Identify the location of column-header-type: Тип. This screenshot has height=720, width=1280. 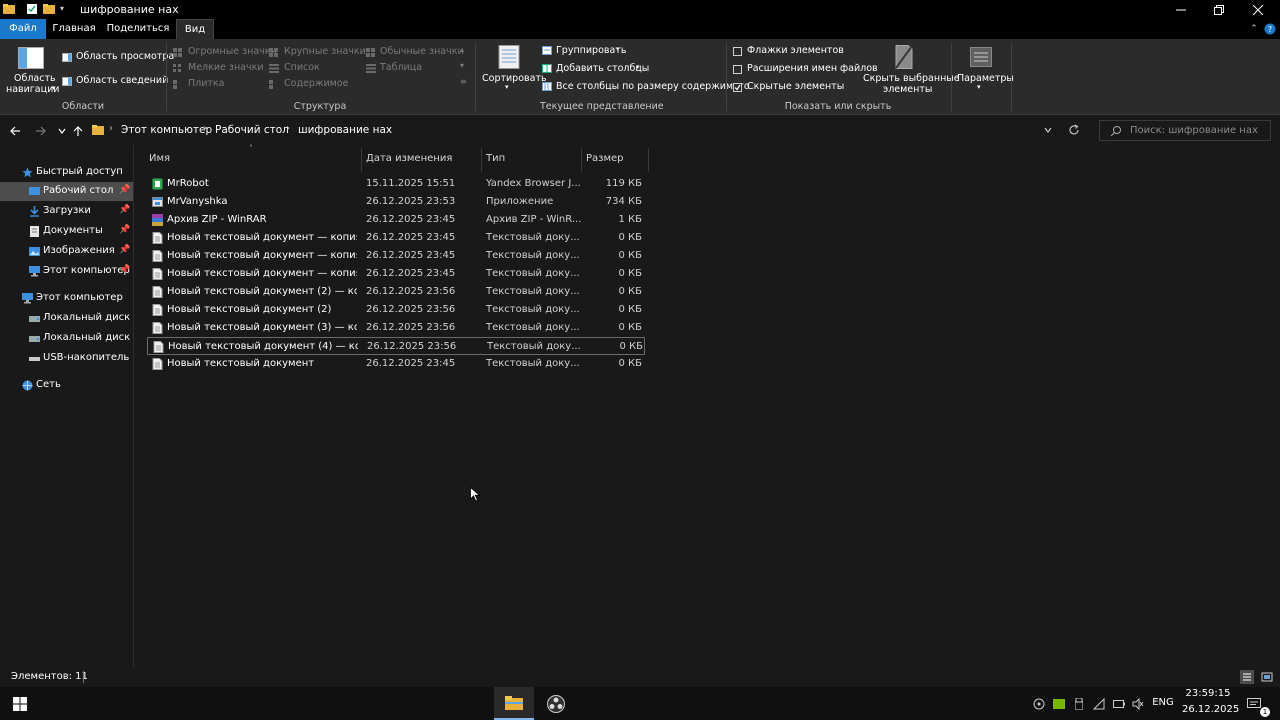
(495, 158).